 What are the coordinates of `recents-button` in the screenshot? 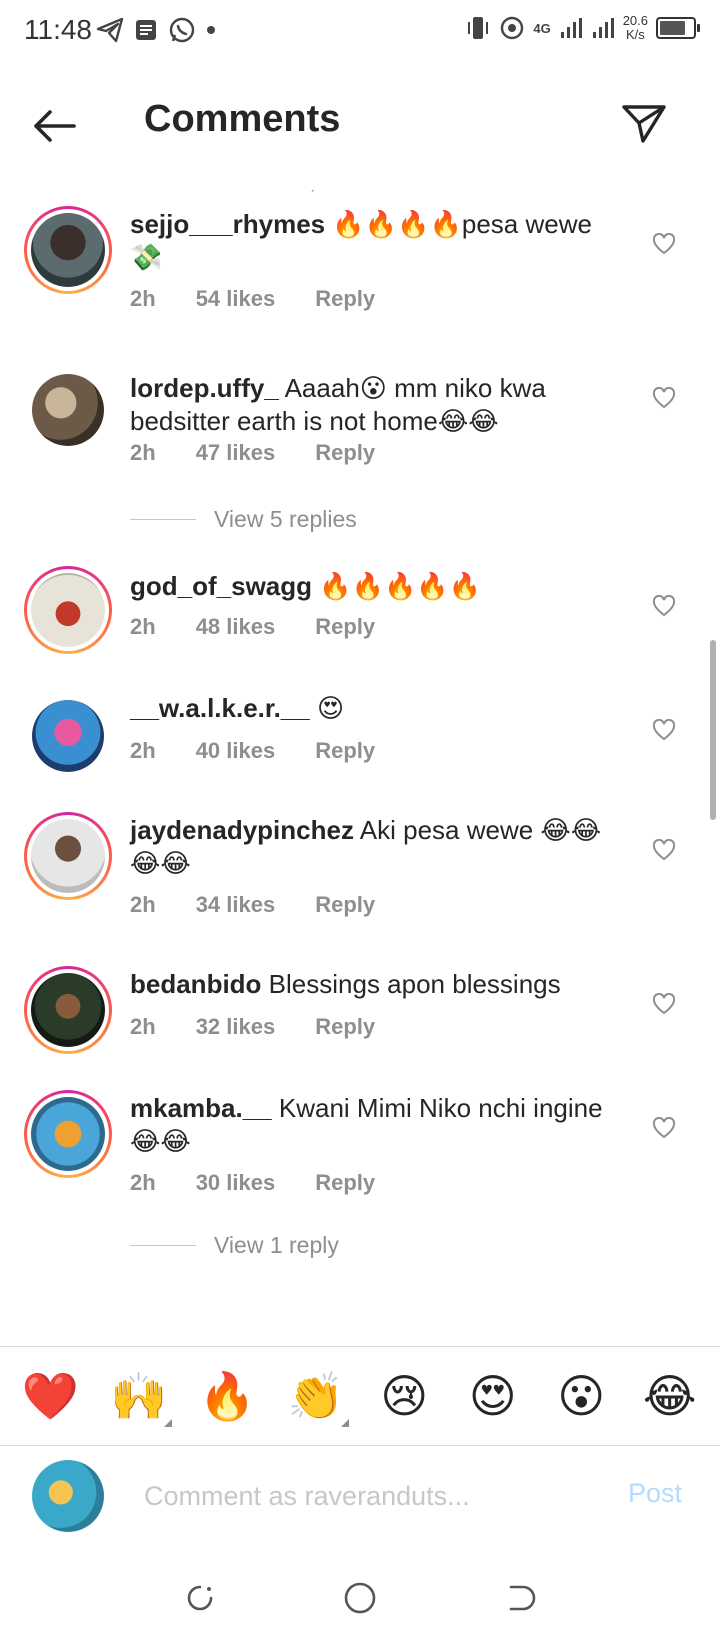 It's located at (200, 1598).